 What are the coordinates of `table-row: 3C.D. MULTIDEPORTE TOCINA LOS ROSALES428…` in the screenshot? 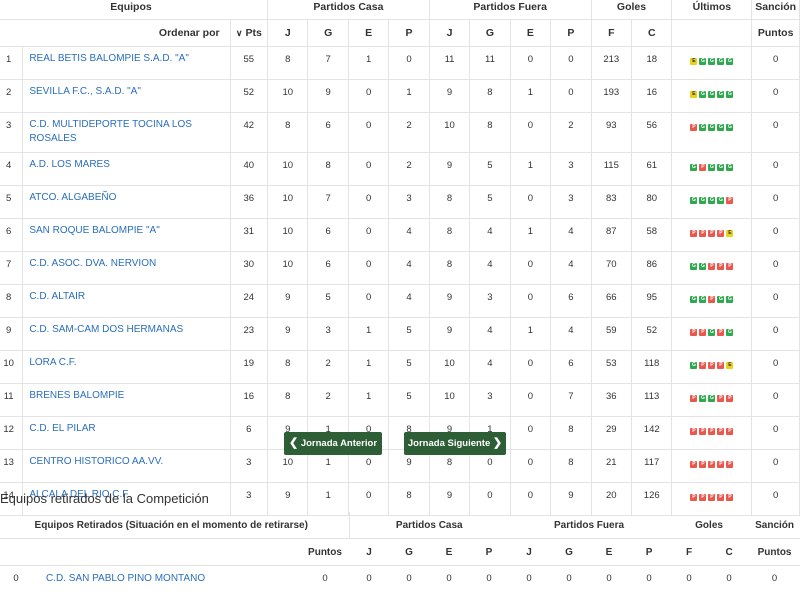 It's located at (400, 133).